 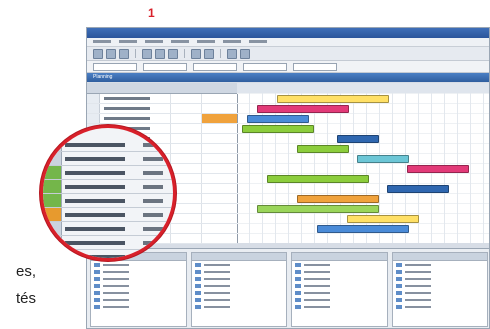 What do you see at coordinates (232, 53) in the screenshot?
I see `print-icon` at bounding box center [232, 53].